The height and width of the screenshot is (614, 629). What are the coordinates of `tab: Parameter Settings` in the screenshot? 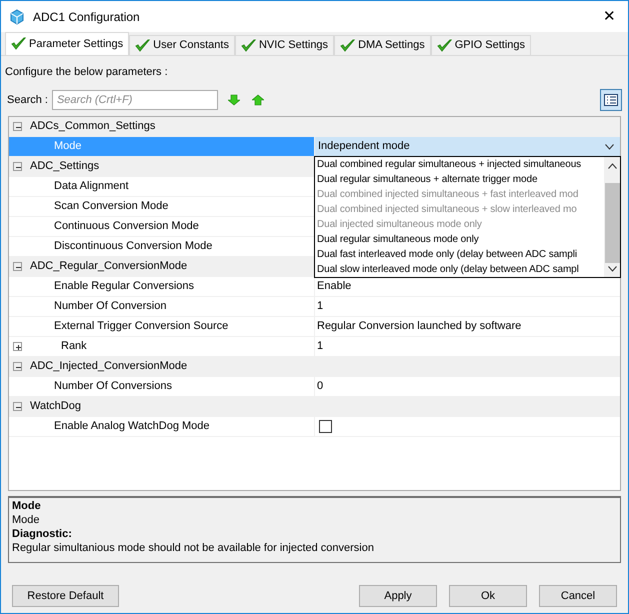 It's located at (67, 43).